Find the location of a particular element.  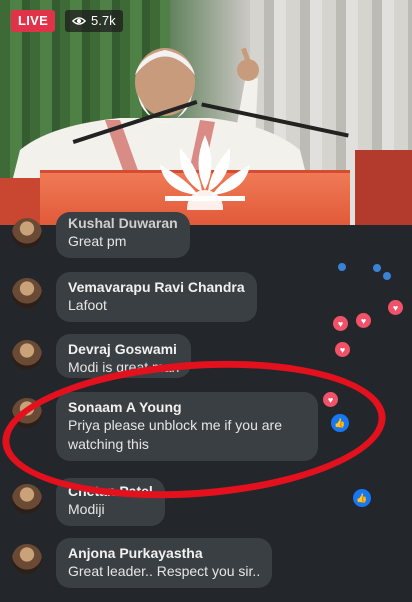

comment-text: Modiji is located at coordinates (86, 509).